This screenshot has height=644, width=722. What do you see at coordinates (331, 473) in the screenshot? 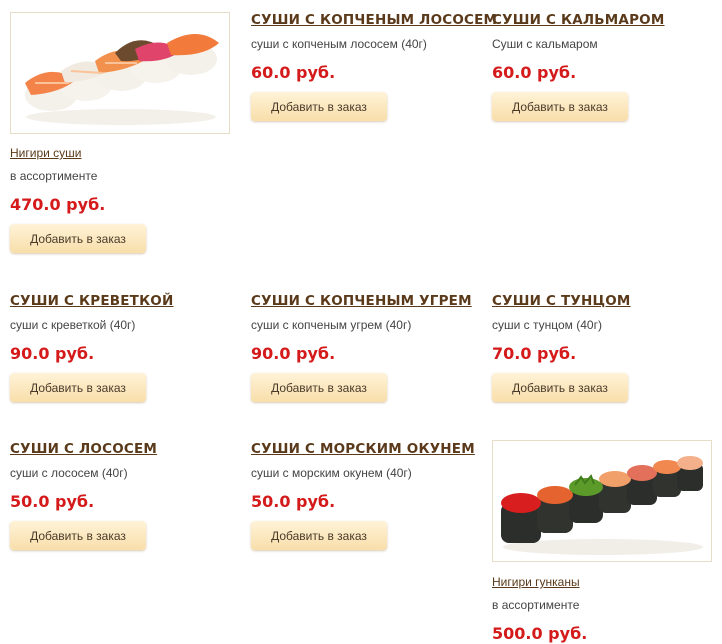
I see `product-description: суши с морским окунем (40г)` at bounding box center [331, 473].